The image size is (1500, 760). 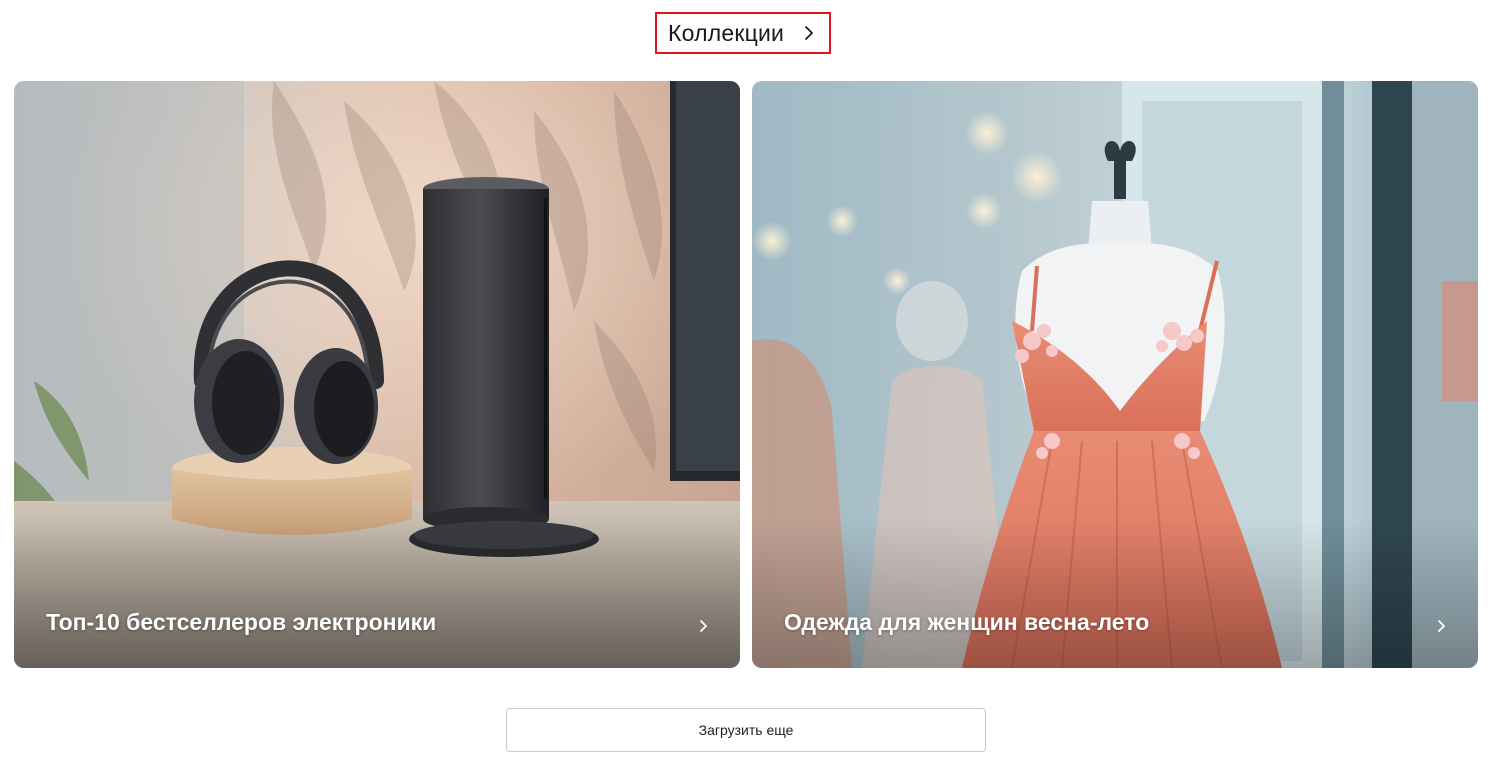 What do you see at coordinates (241, 622) in the screenshot?
I see `collection-card-title: Топ-10 бестселлеров электроники` at bounding box center [241, 622].